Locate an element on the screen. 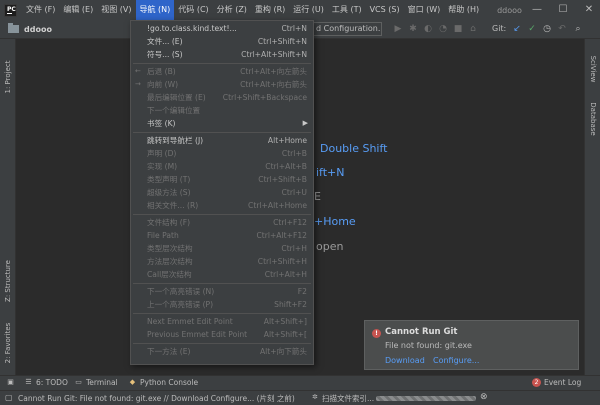 This screenshot has width=600, height=405. profile-icon: ◔ is located at coordinates (443, 29).